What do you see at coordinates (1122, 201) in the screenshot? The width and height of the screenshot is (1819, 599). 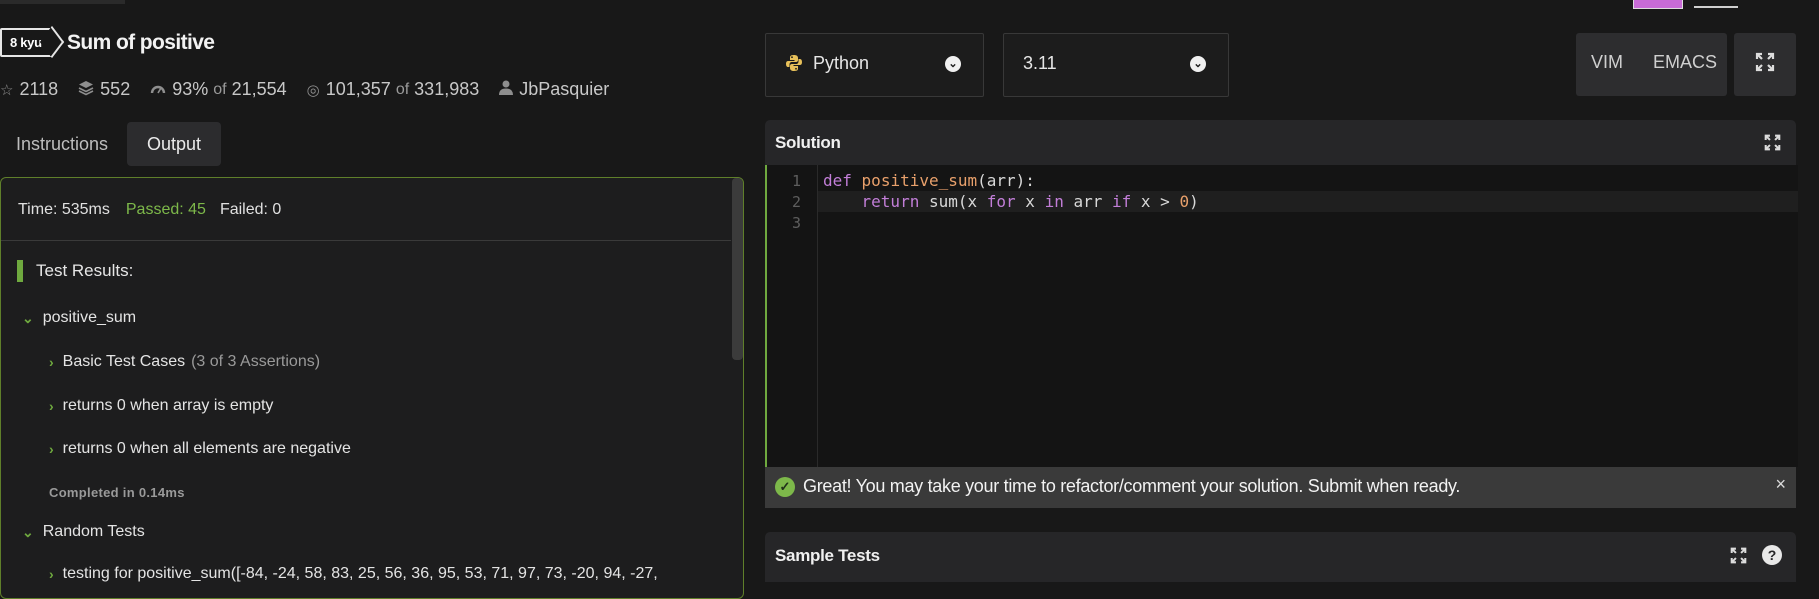 I see `keyword-if: if` at bounding box center [1122, 201].